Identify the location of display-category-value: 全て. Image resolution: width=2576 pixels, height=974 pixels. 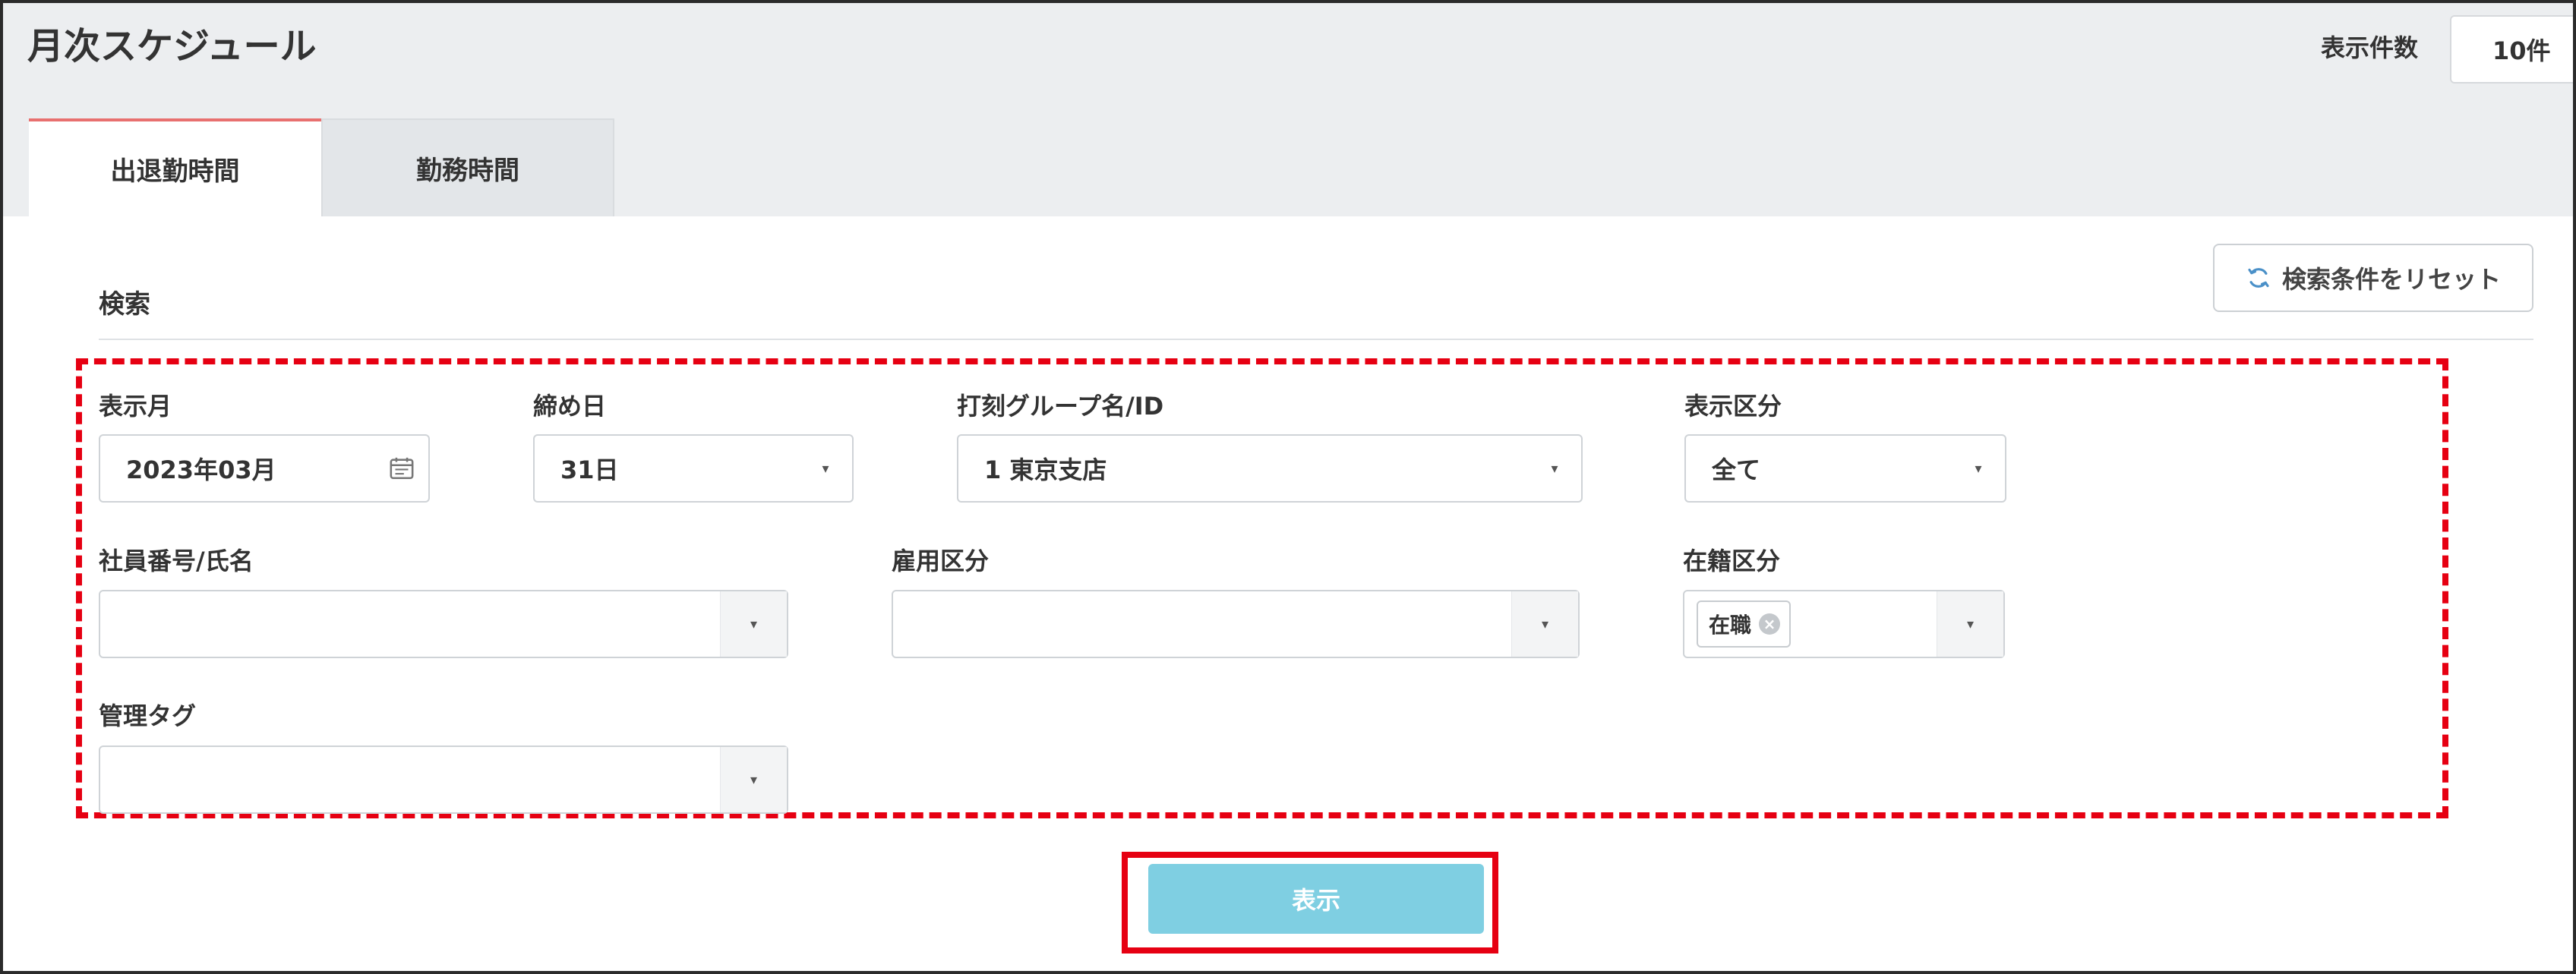
(1736, 470).